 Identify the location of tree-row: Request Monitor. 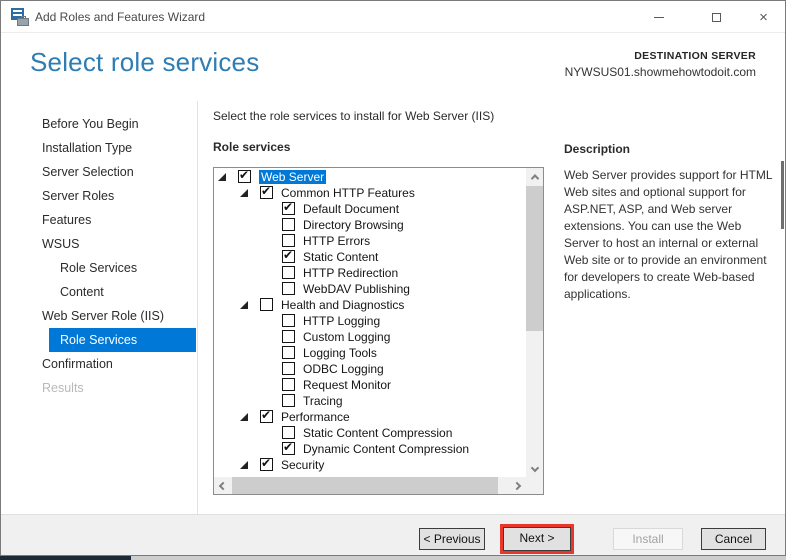
(370, 385).